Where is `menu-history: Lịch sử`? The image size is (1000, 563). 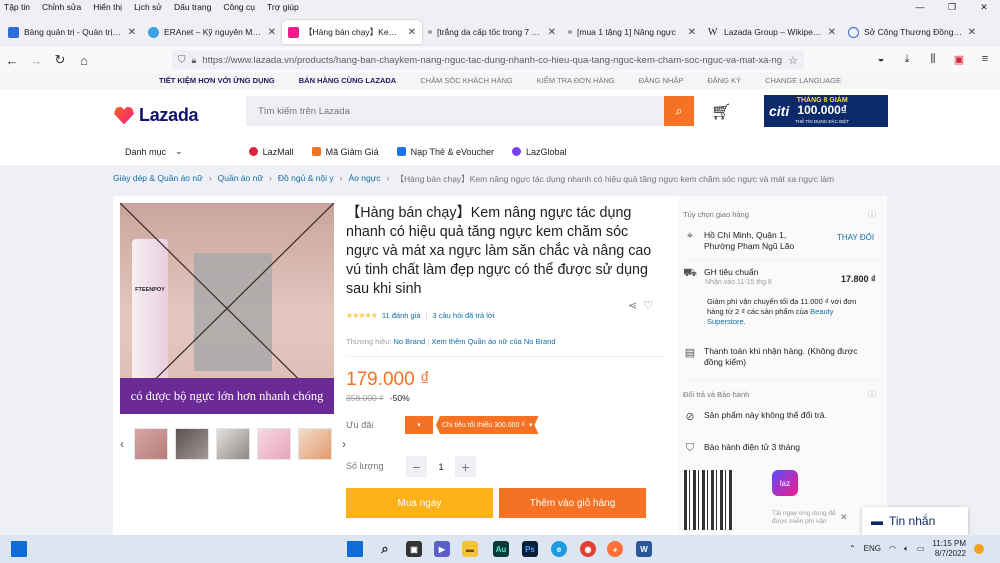 menu-history: Lịch sử is located at coordinates (148, 7).